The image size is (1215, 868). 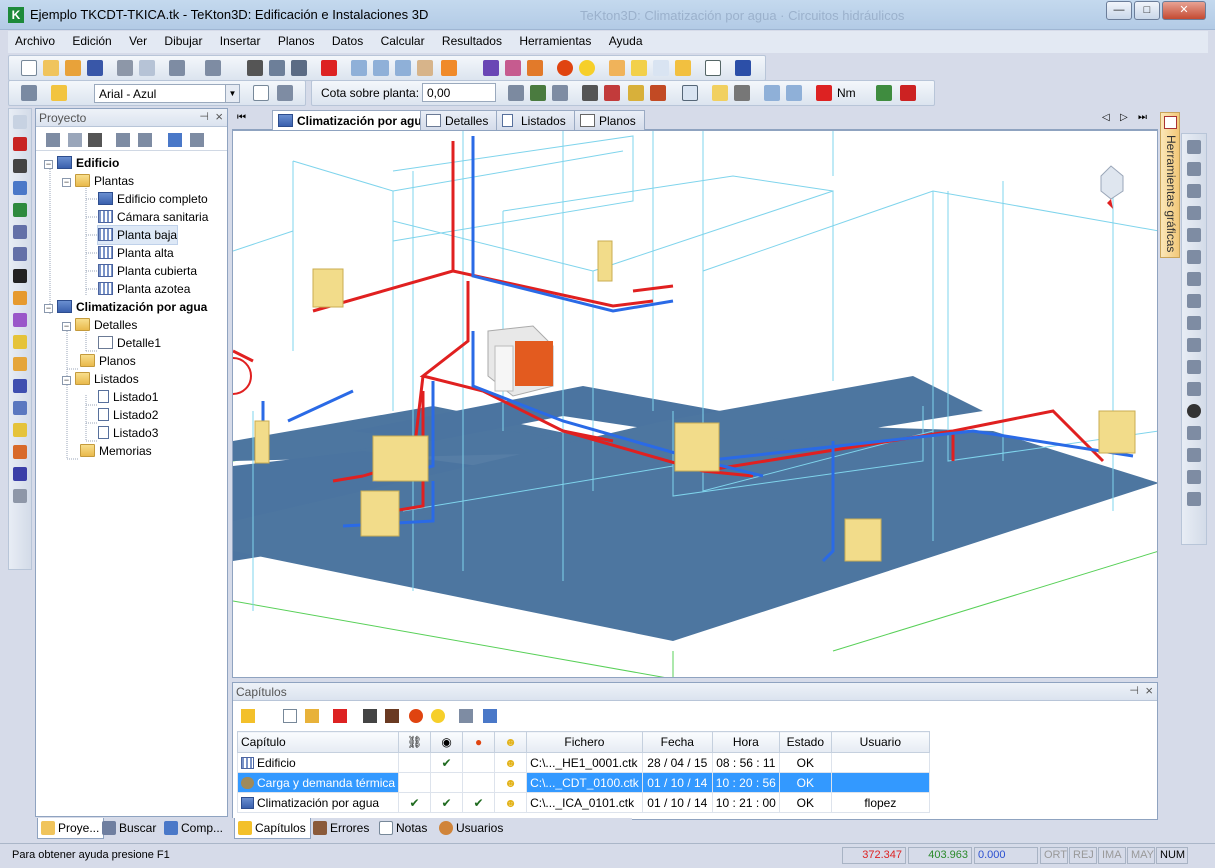 I want to click on delete-chapter-icon, so click(x=340, y=716).